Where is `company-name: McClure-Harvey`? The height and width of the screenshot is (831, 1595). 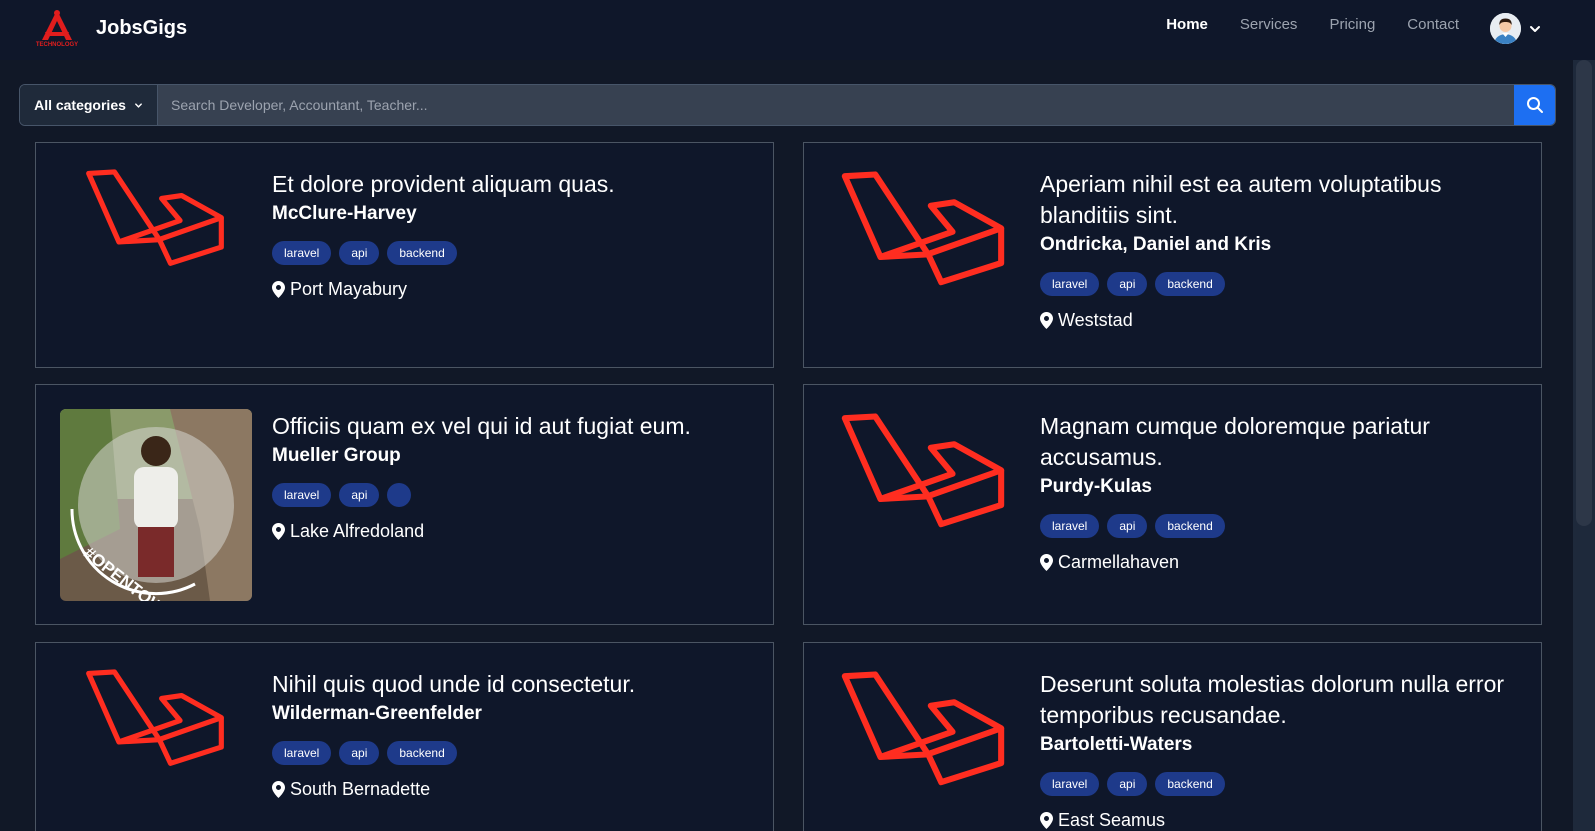 company-name: McClure-Harvey is located at coordinates (344, 213).